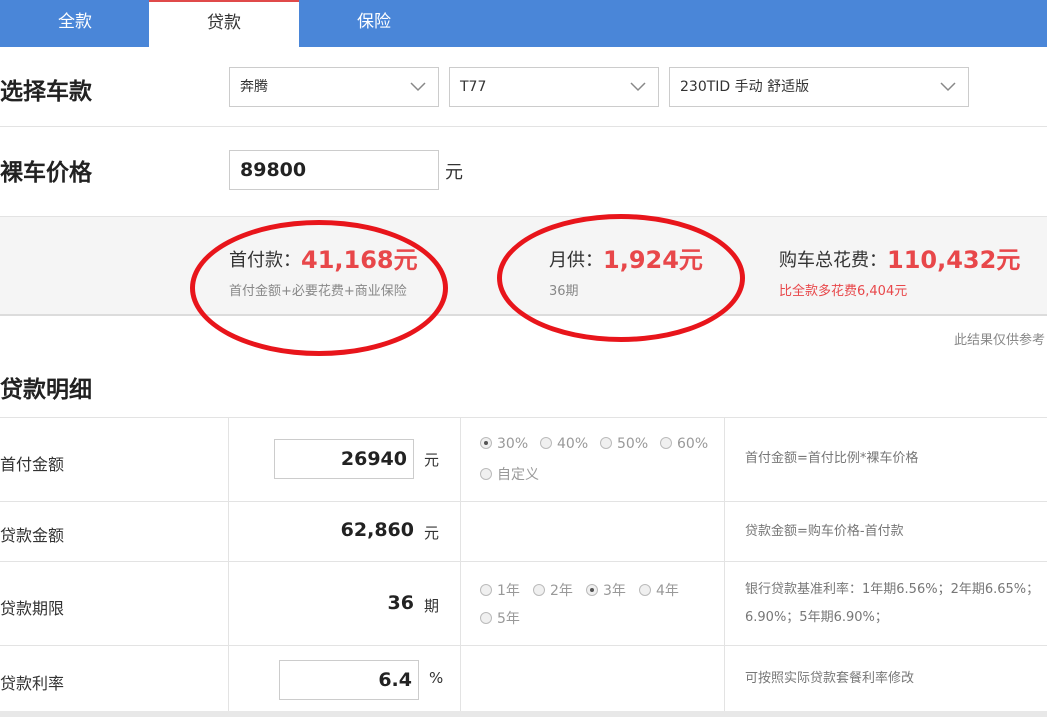 The image size is (1047, 717). What do you see at coordinates (265, 260) in the screenshot?
I see `down-payment-label: 首付款：` at bounding box center [265, 260].